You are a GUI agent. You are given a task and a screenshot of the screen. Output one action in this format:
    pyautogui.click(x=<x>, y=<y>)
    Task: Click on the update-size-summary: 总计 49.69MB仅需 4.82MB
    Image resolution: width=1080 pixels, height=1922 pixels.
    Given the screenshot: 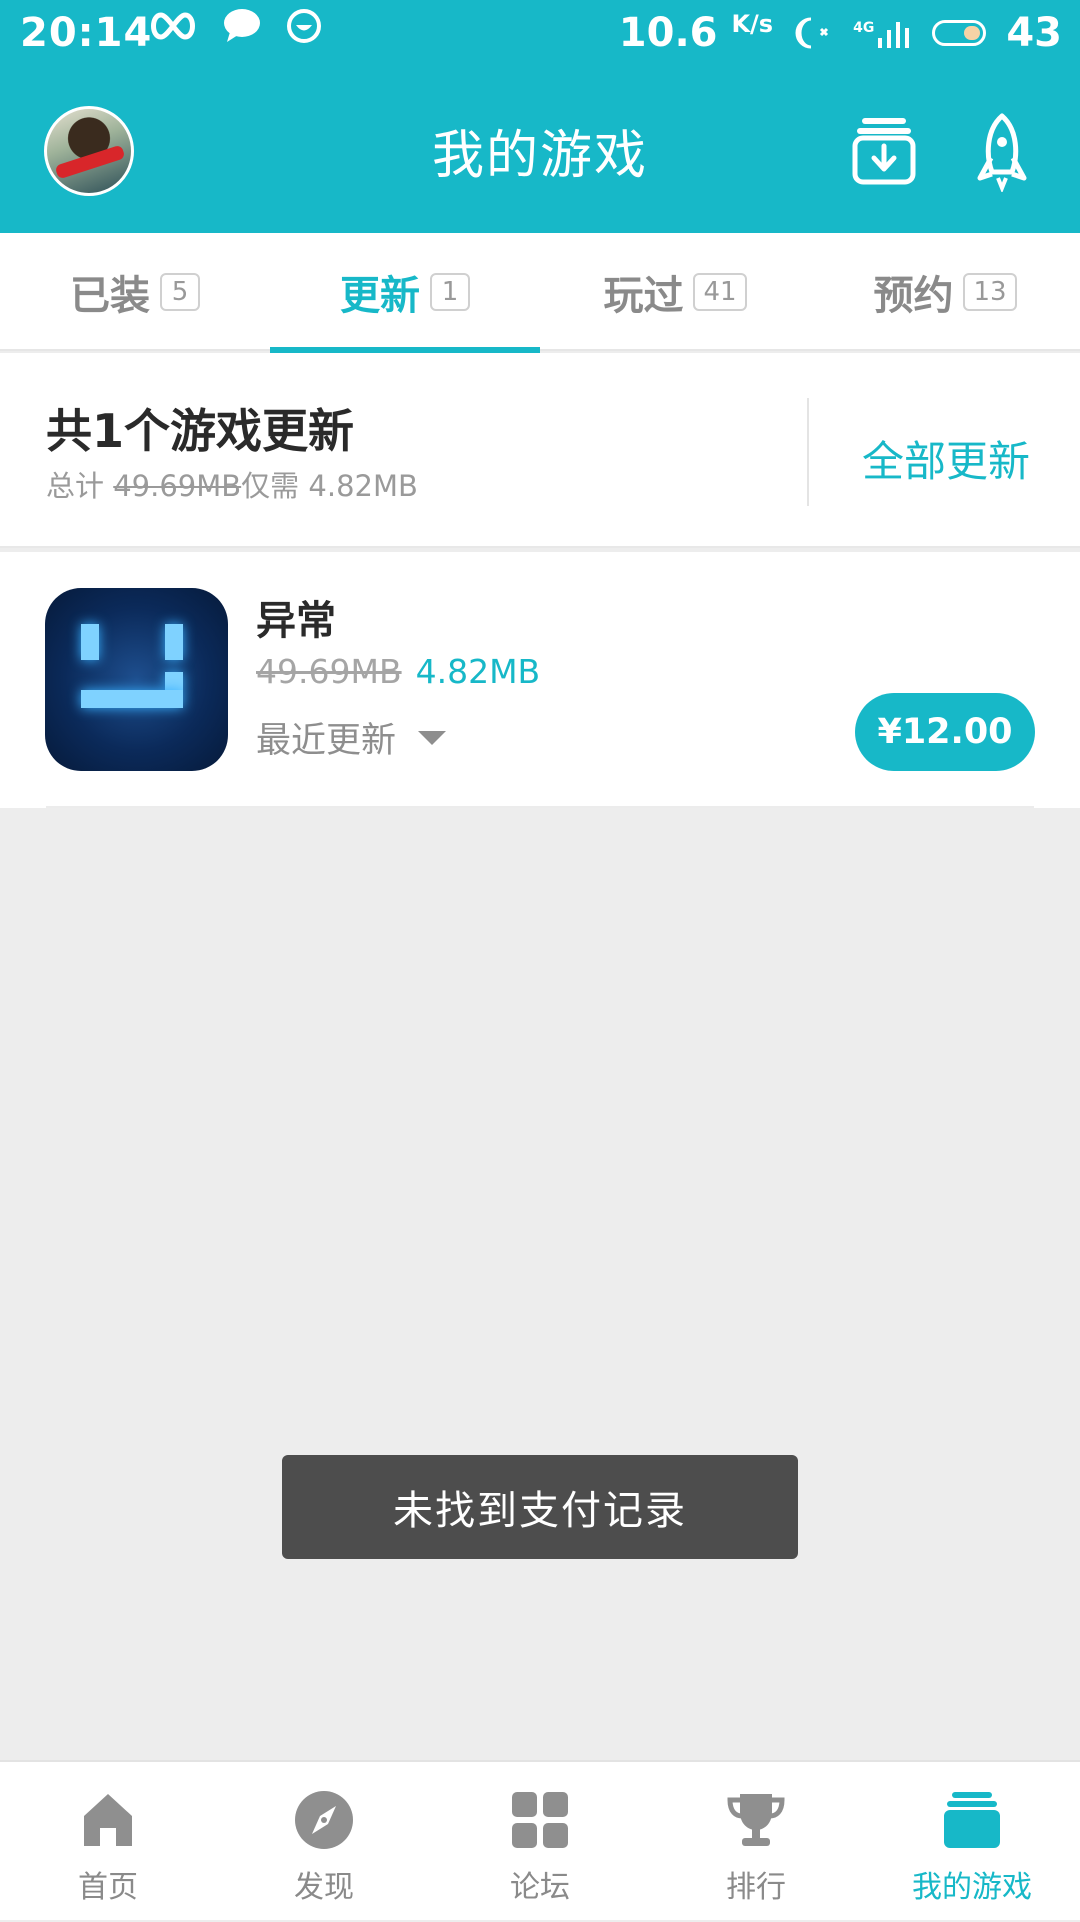 What is the action you would take?
    pyautogui.click(x=232, y=486)
    